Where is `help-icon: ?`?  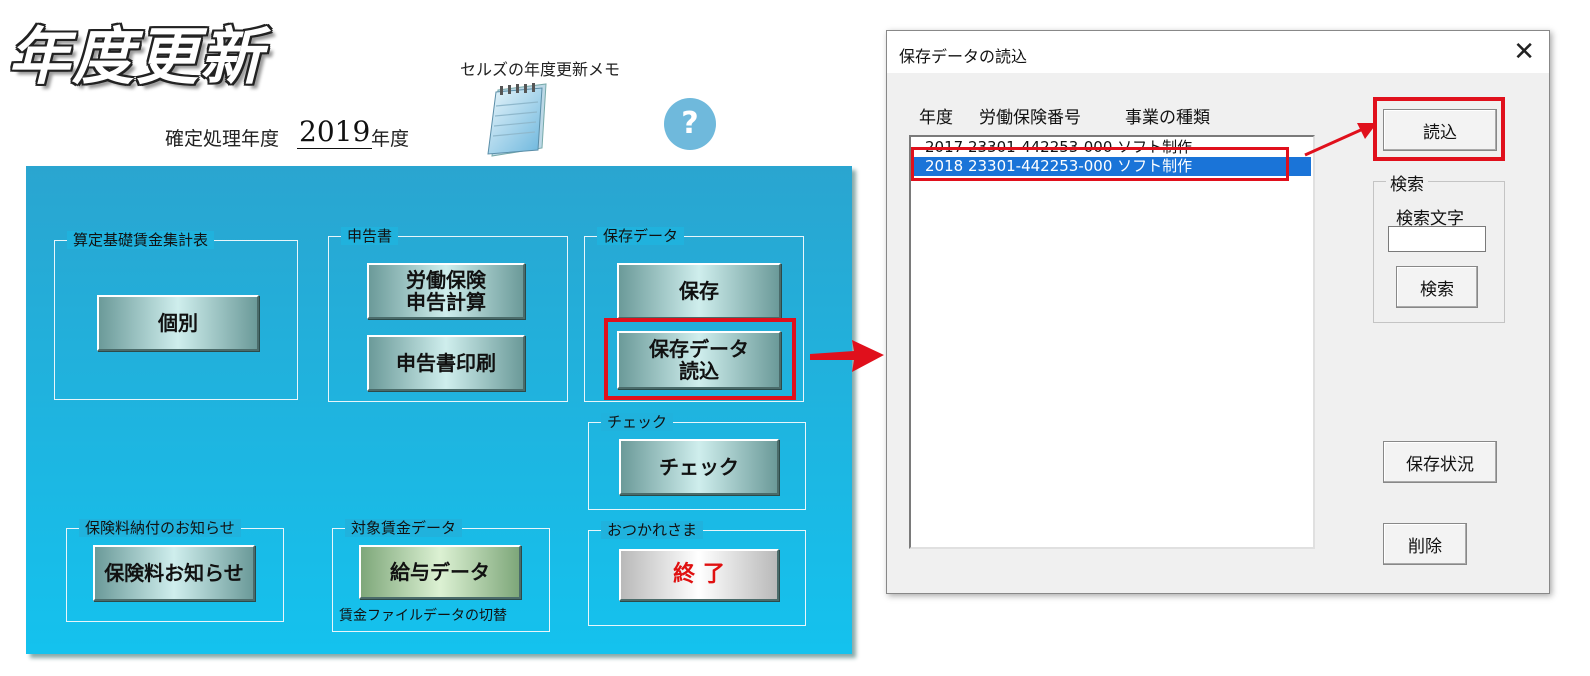
help-icon: ? is located at coordinates (690, 124).